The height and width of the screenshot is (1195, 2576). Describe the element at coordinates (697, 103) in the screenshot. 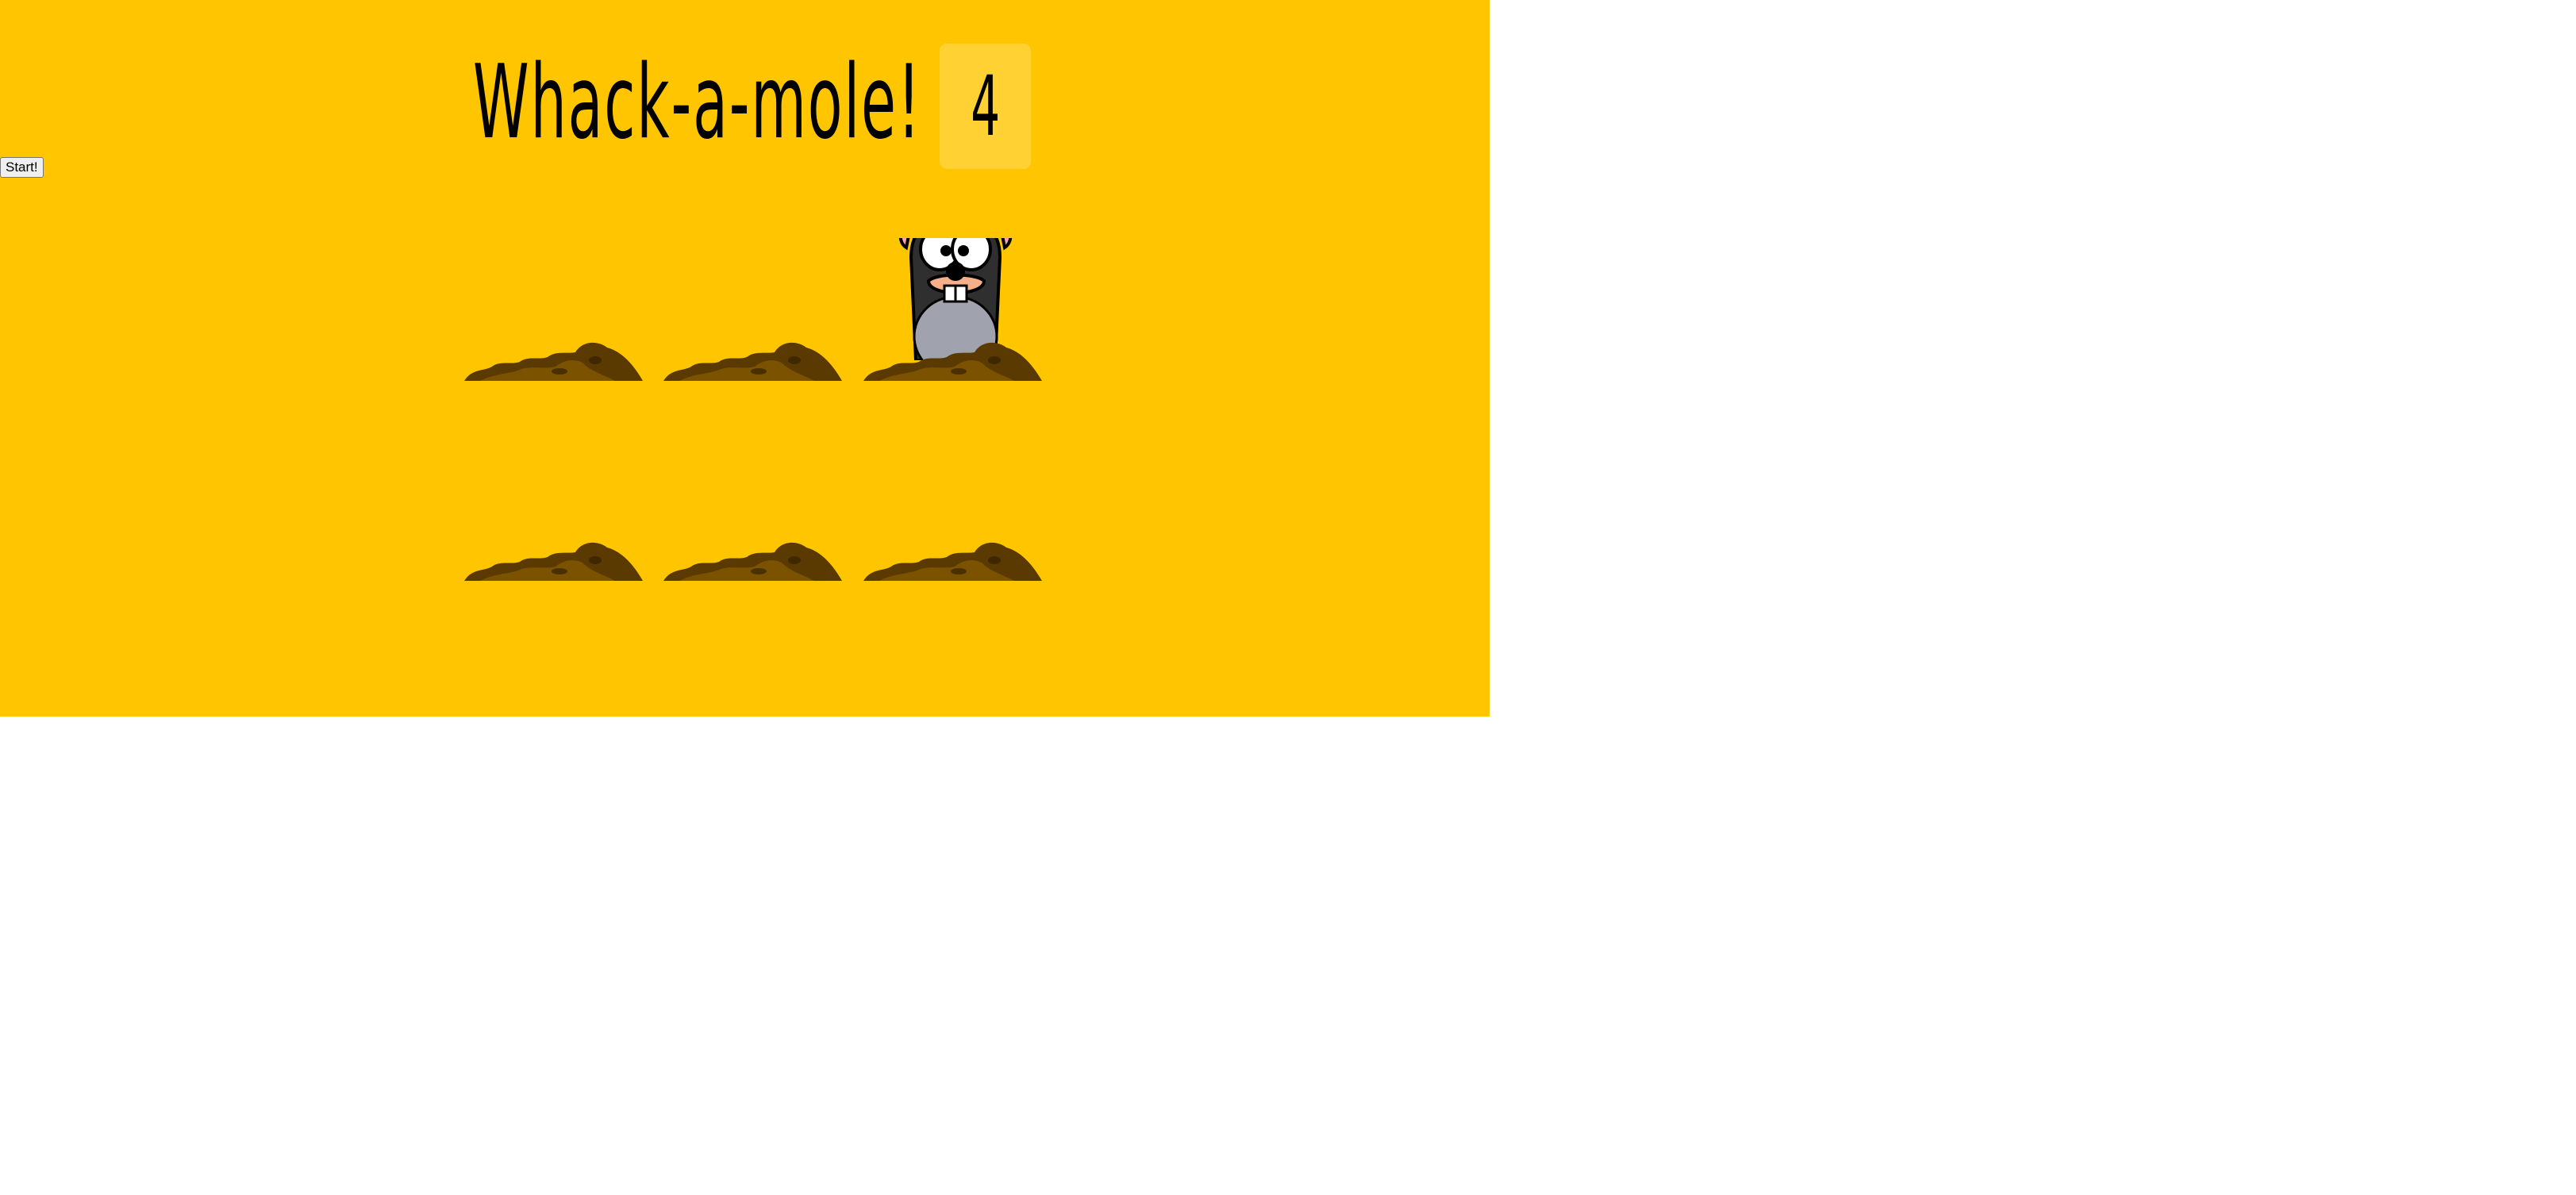

I see `game-title: Whack-a-mole!` at that location.